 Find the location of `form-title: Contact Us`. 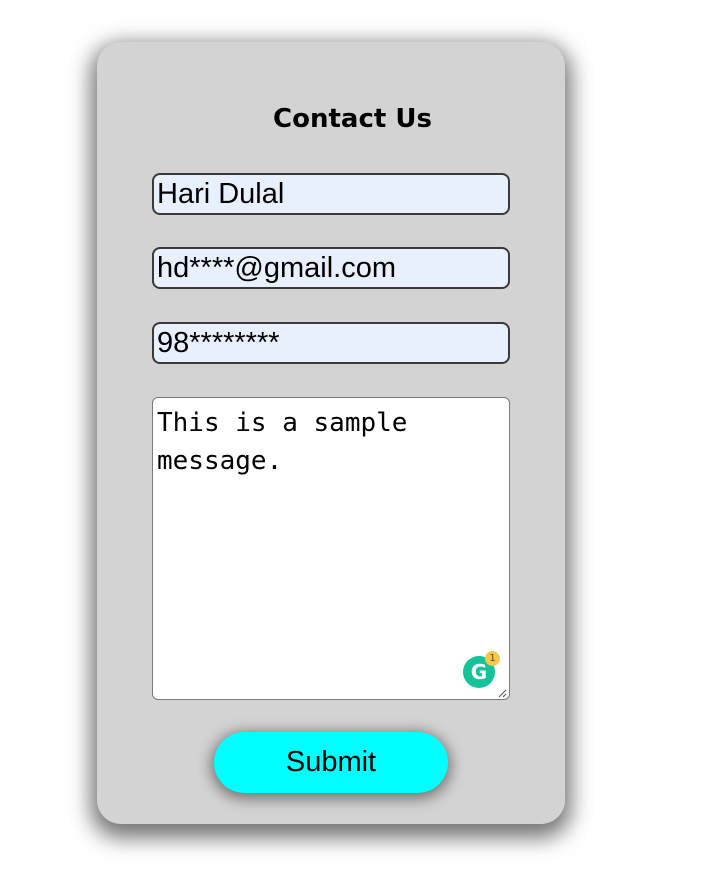

form-title: Contact Us is located at coordinates (352, 119).